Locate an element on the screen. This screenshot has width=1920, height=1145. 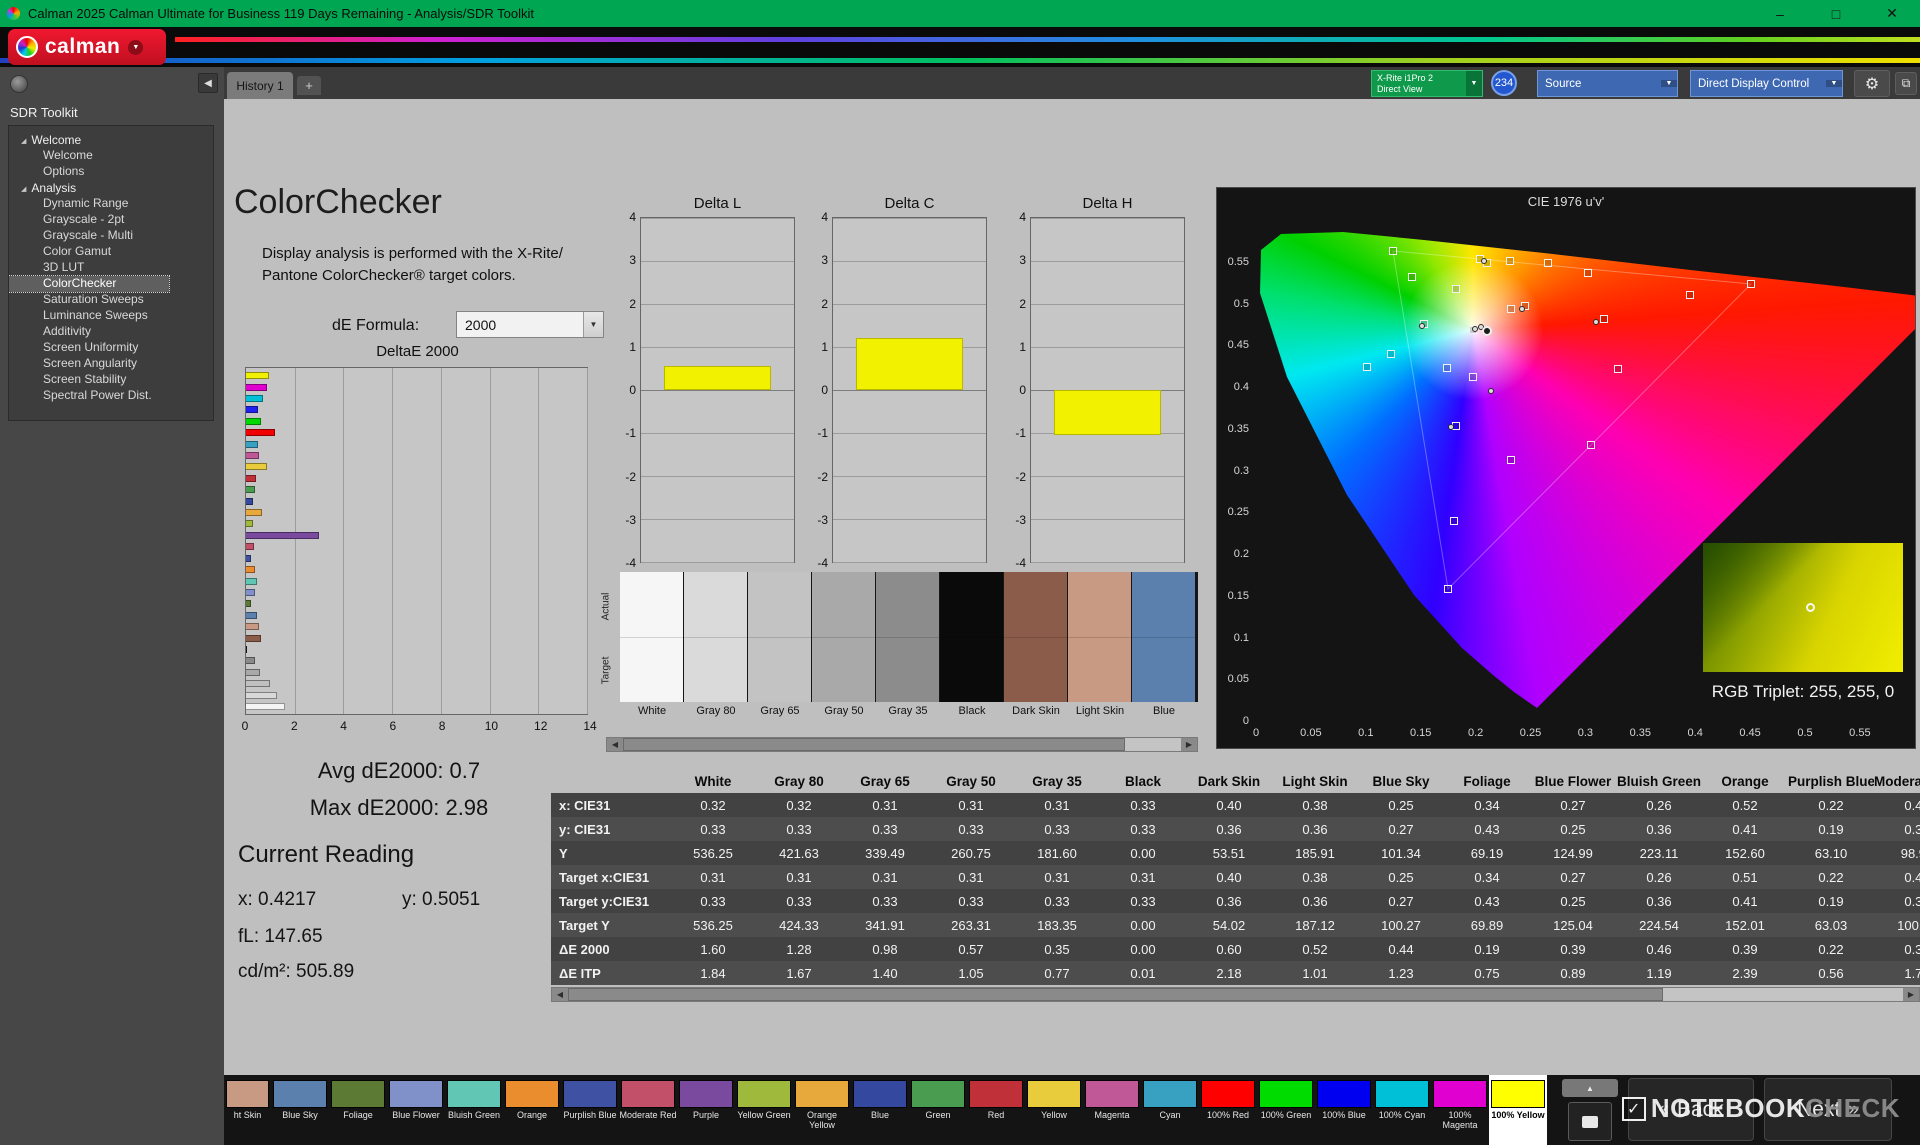
deltae-bar-row is located at coordinates (416, 500).